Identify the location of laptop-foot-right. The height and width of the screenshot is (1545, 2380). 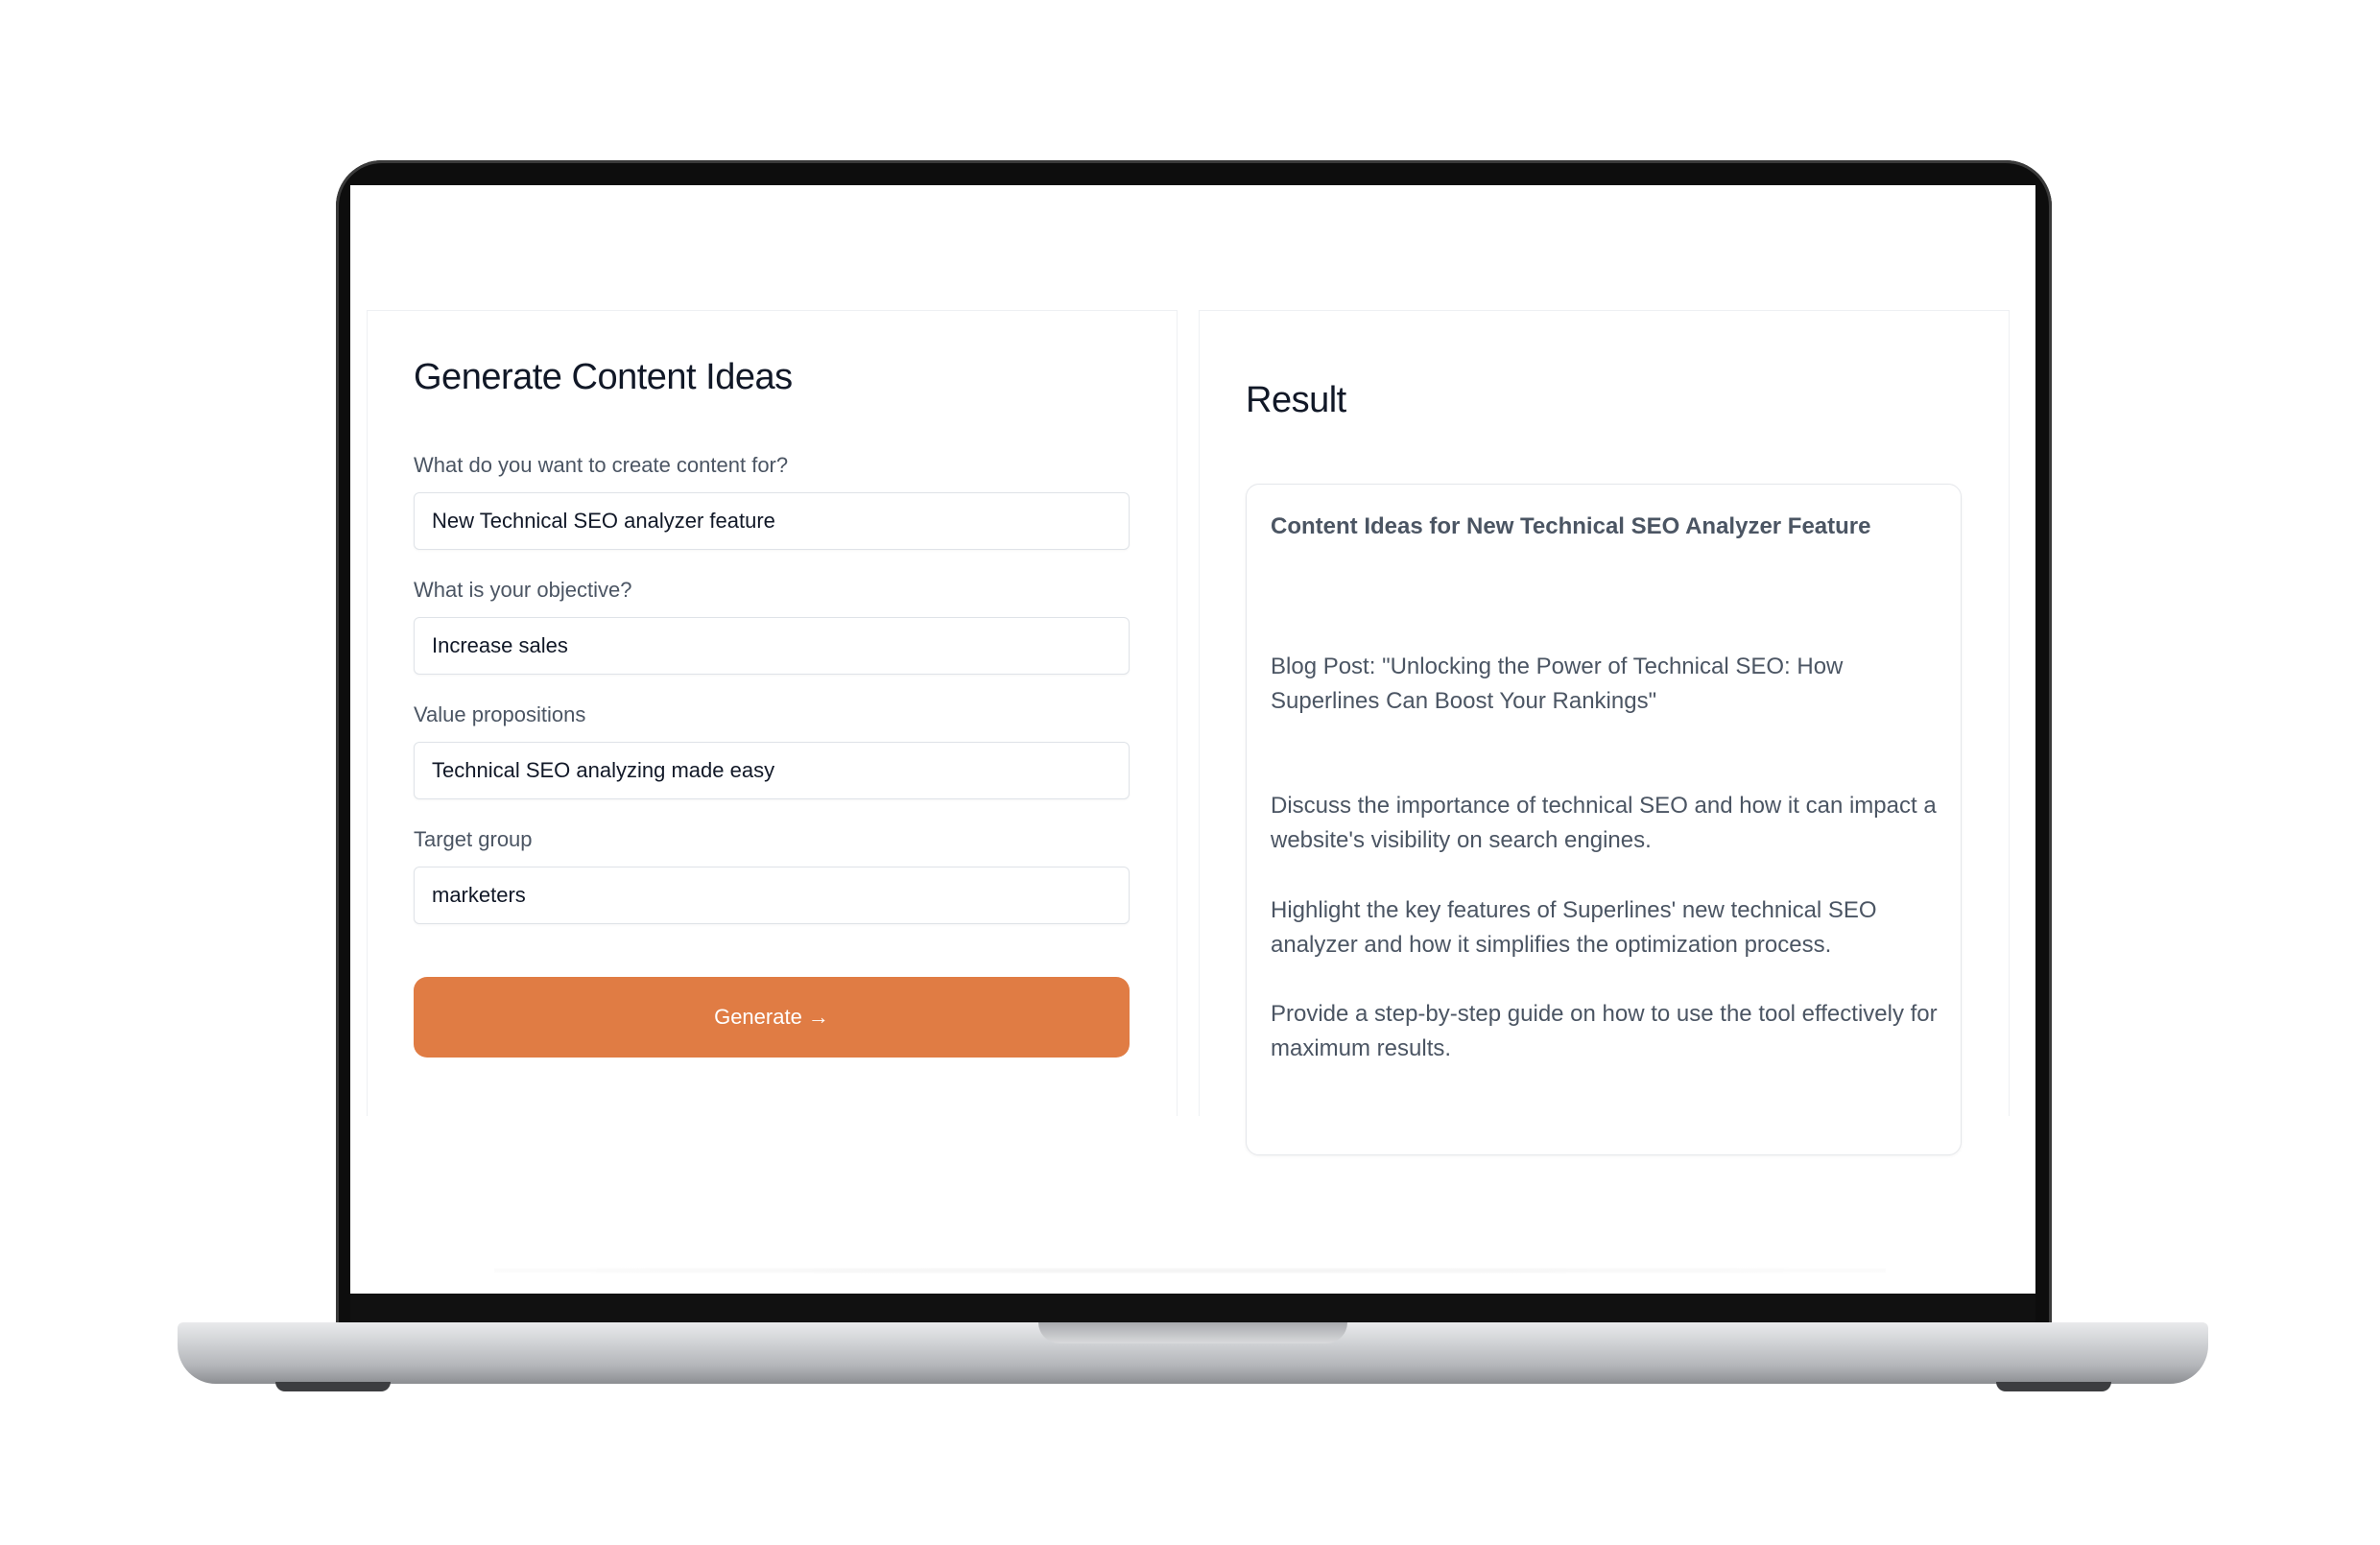
(2054, 1387).